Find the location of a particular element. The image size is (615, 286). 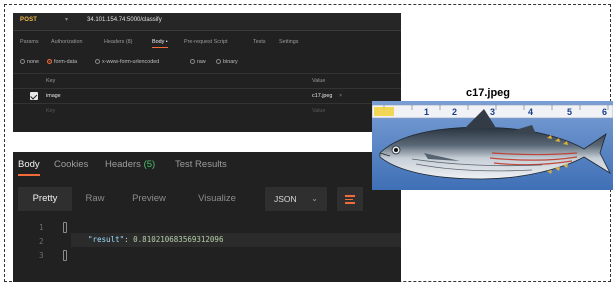

image-filename-label: c17.jpeg is located at coordinates (488, 93).